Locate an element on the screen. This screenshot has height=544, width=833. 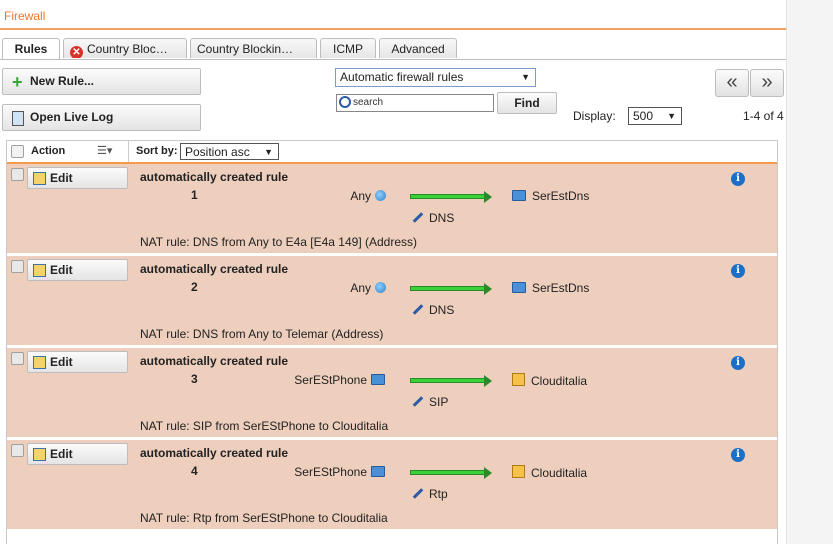
select-all-checkbox is located at coordinates (17, 151).